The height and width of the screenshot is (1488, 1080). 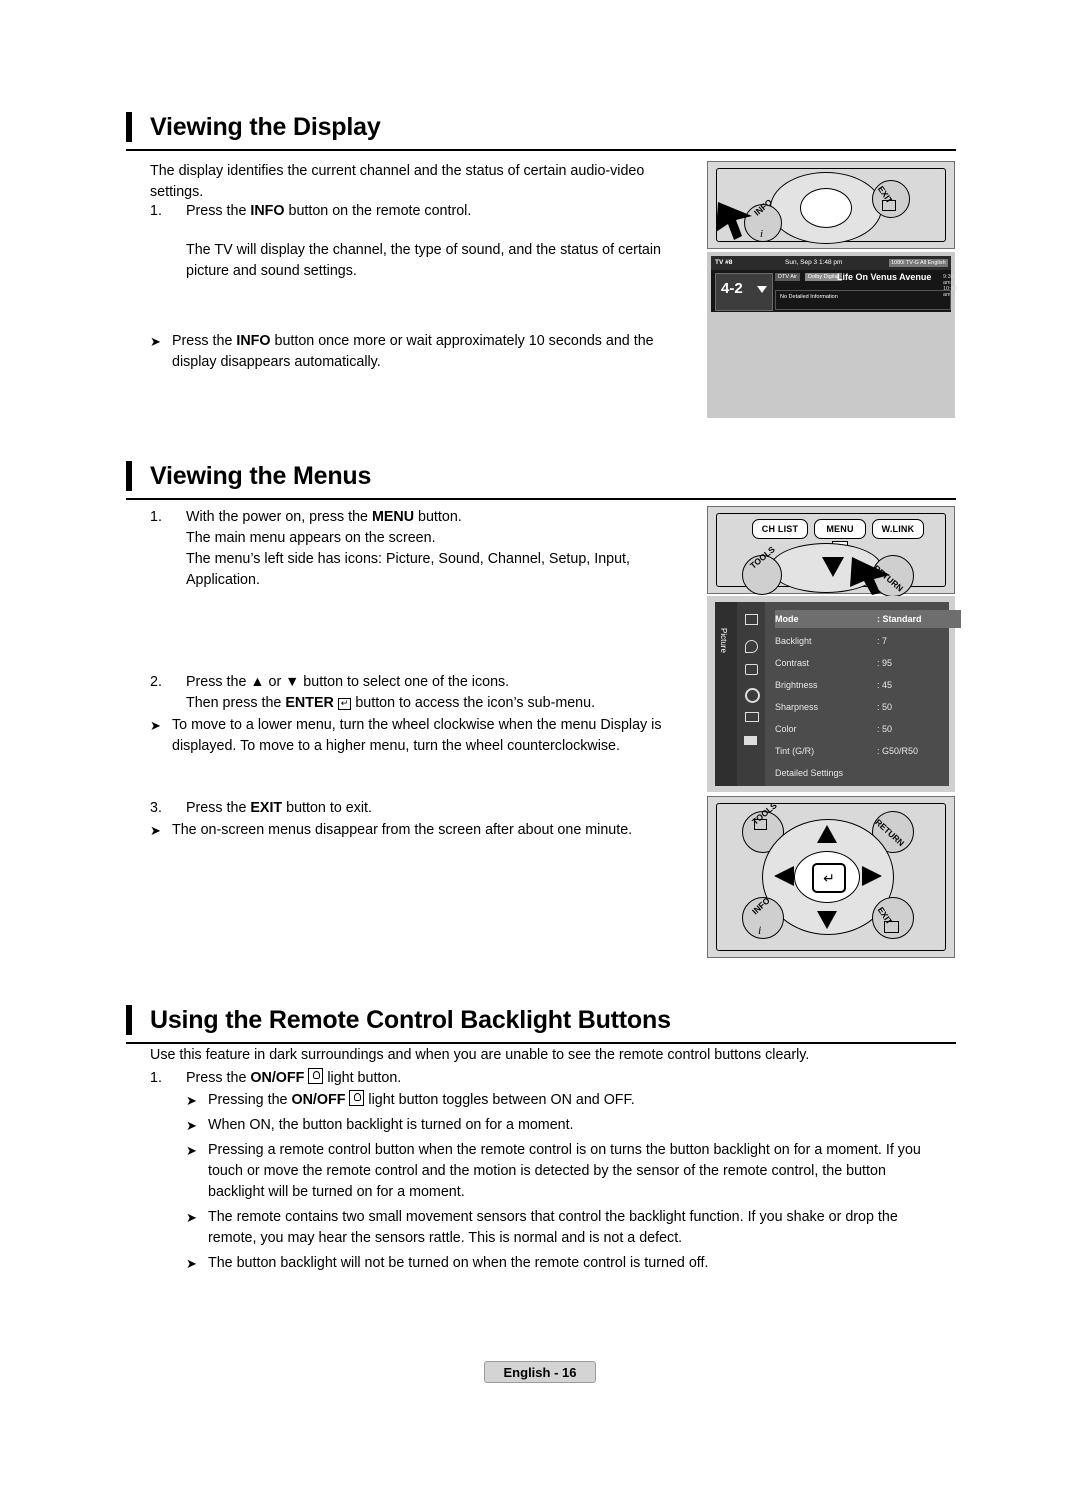 I want to click on exit-screen-icon, so click(x=891, y=927).